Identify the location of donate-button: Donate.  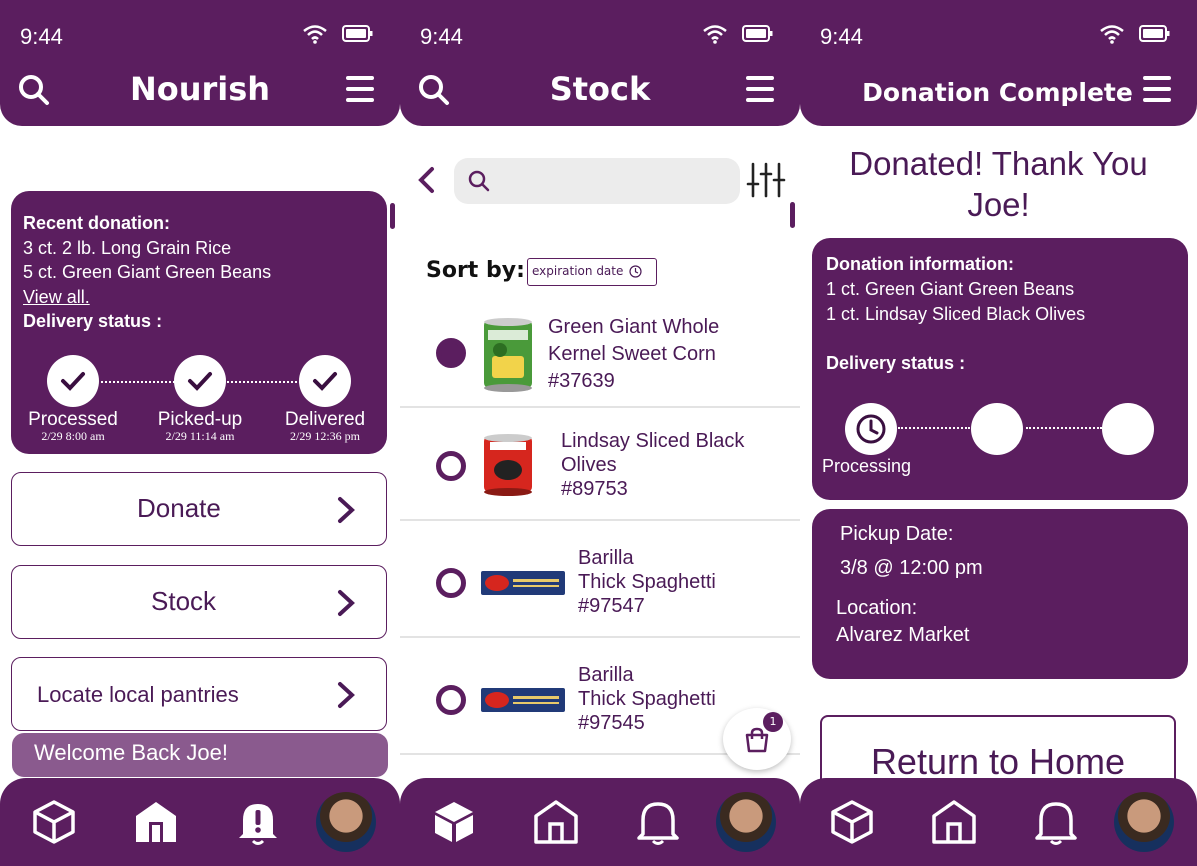
(199, 509).